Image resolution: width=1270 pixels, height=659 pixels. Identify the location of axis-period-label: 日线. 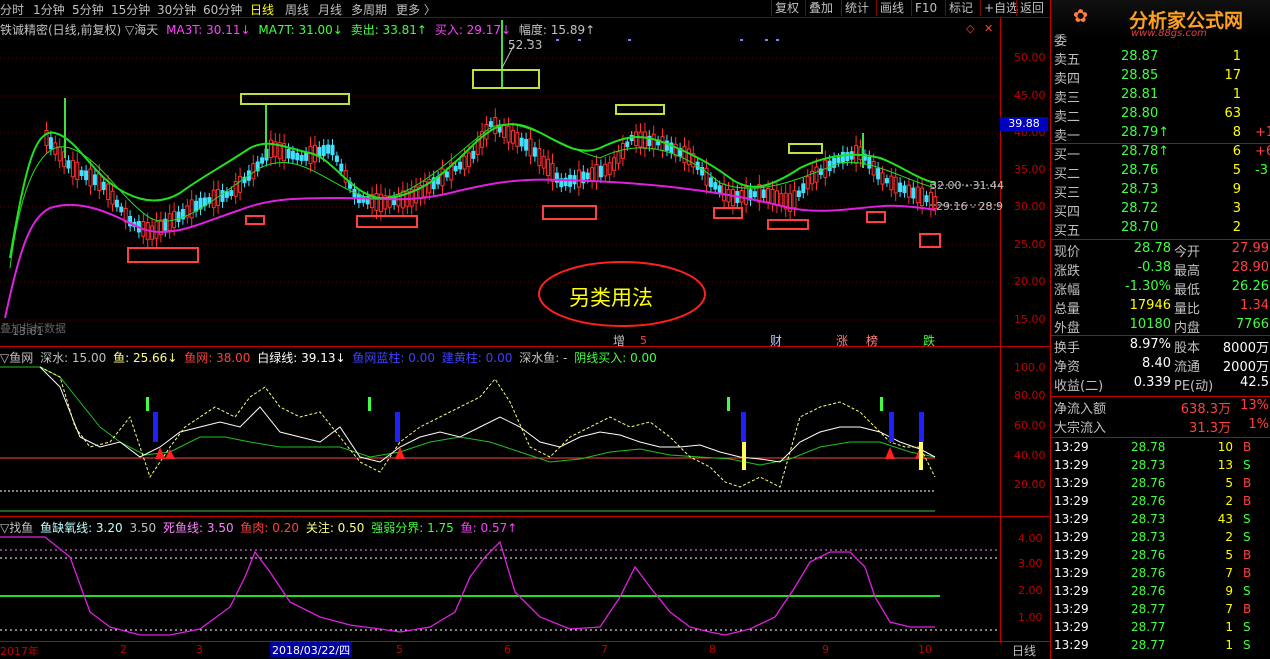
(1024, 650).